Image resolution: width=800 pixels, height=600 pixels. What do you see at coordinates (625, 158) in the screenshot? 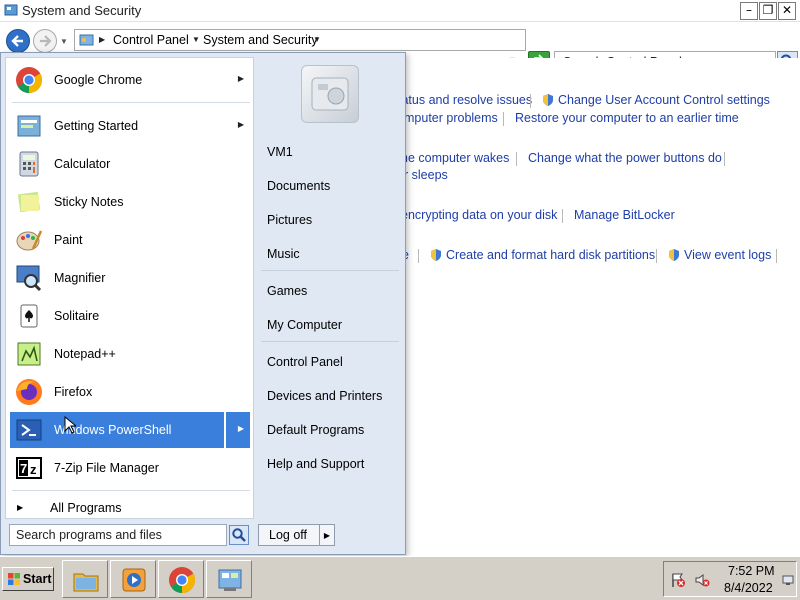
I see `power-buttons-link: Change what the power buttons do` at bounding box center [625, 158].